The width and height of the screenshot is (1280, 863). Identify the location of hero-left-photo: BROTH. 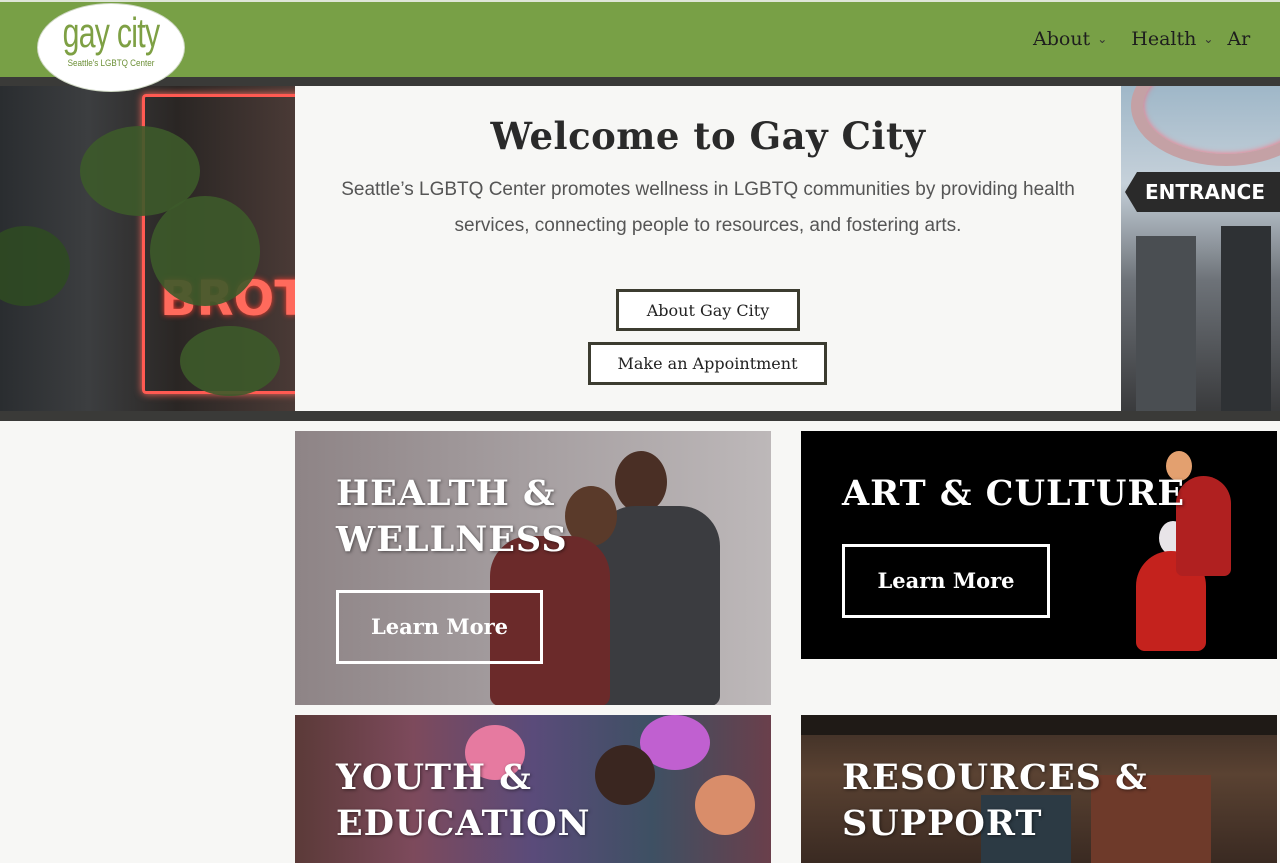
(147, 248).